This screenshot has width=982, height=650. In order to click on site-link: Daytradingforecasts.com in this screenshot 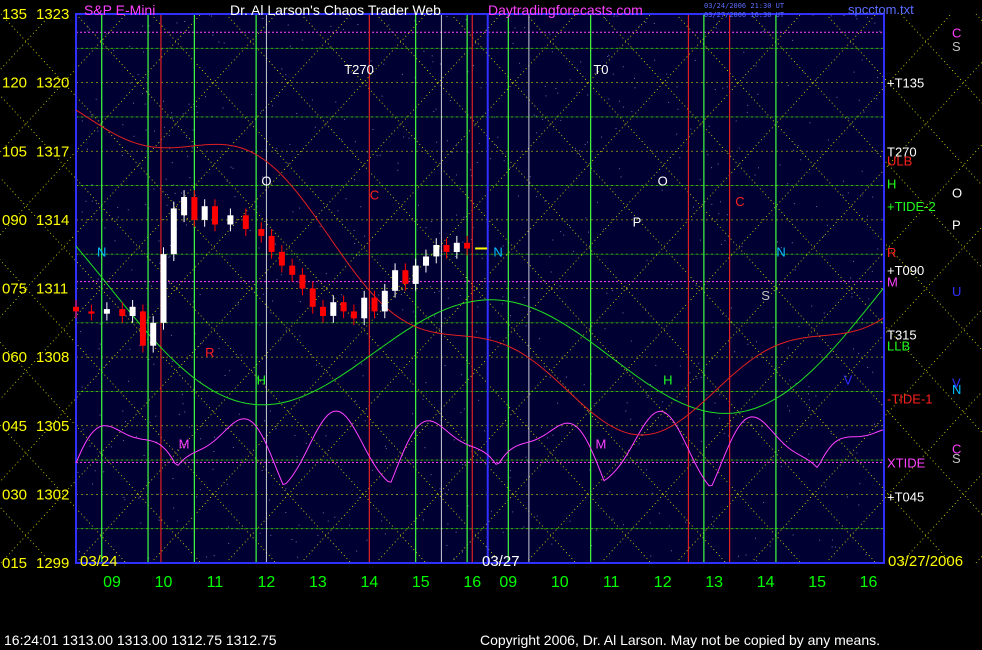, I will do `click(565, 10)`.